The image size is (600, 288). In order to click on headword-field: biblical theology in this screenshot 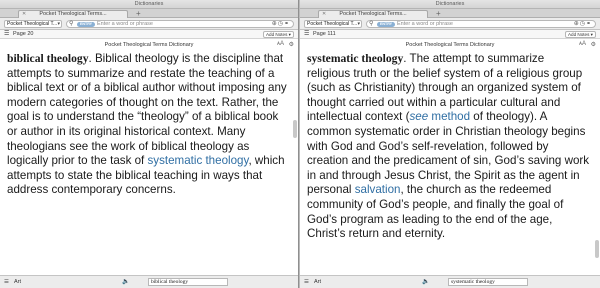, I will do `click(188, 282)`.